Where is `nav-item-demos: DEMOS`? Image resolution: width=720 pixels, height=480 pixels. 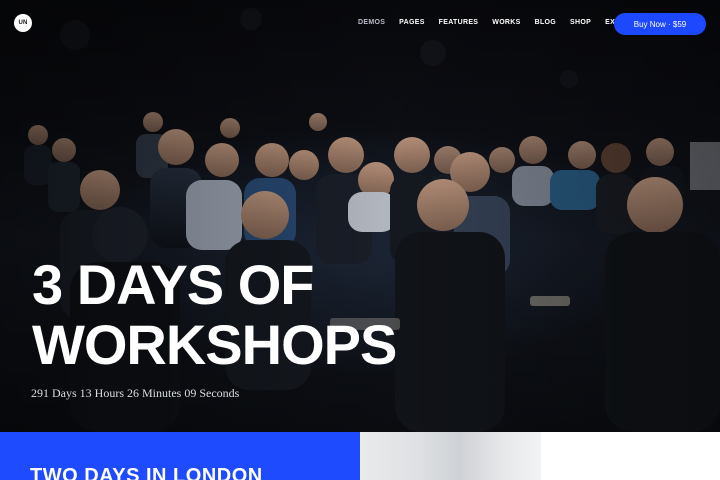
nav-item-demos: DEMOS is located at coordinates (371, 22).